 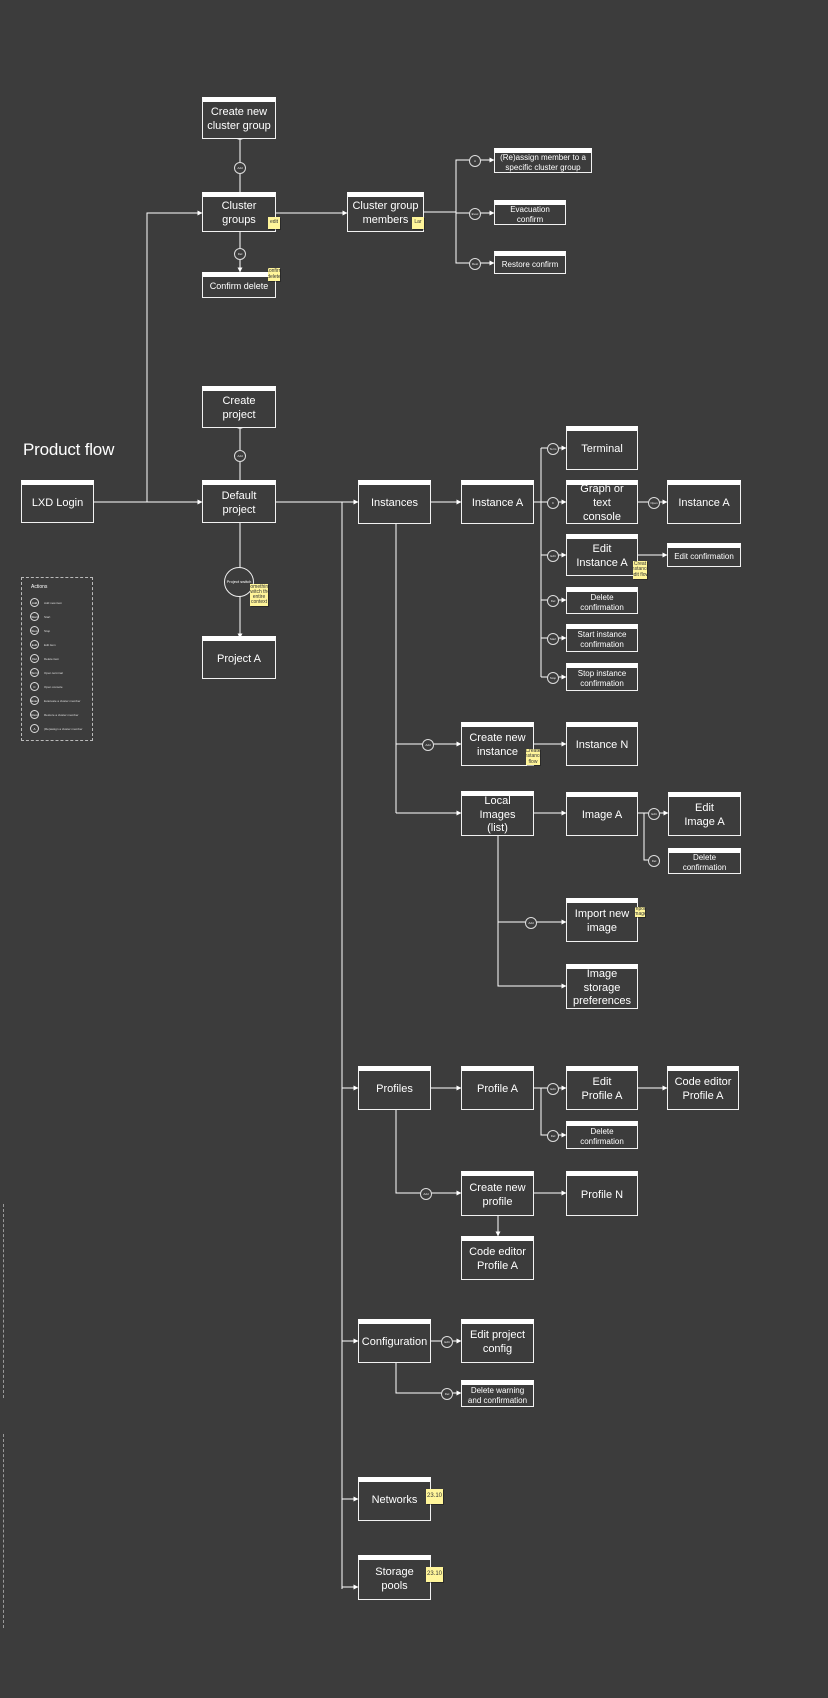 I want to click on node-create-project: Create project, so click(x=239, y=407).